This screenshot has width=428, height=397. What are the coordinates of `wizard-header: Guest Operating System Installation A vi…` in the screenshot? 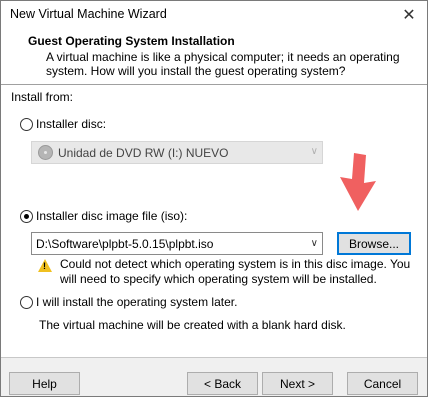 It's located at (214, 56).